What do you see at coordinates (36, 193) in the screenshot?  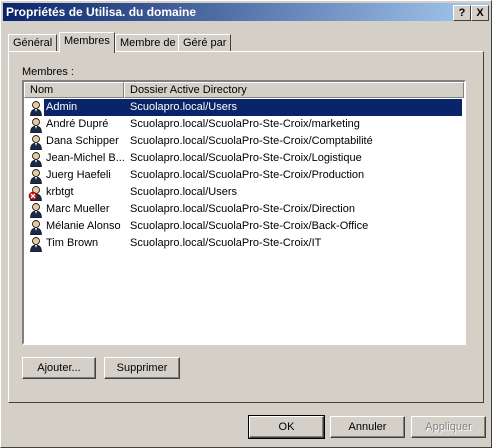 I see `disabled-user-icon` at bounding box center [36, 193].